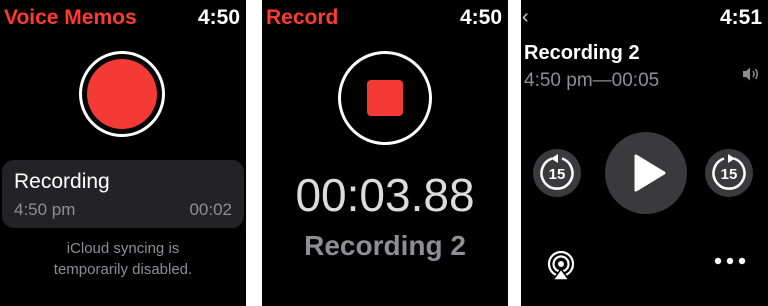 This screenshot has width=768, height=306. I want to click on recording-list-item: Recording 4:50 pm 00:02, so click(123, 194).